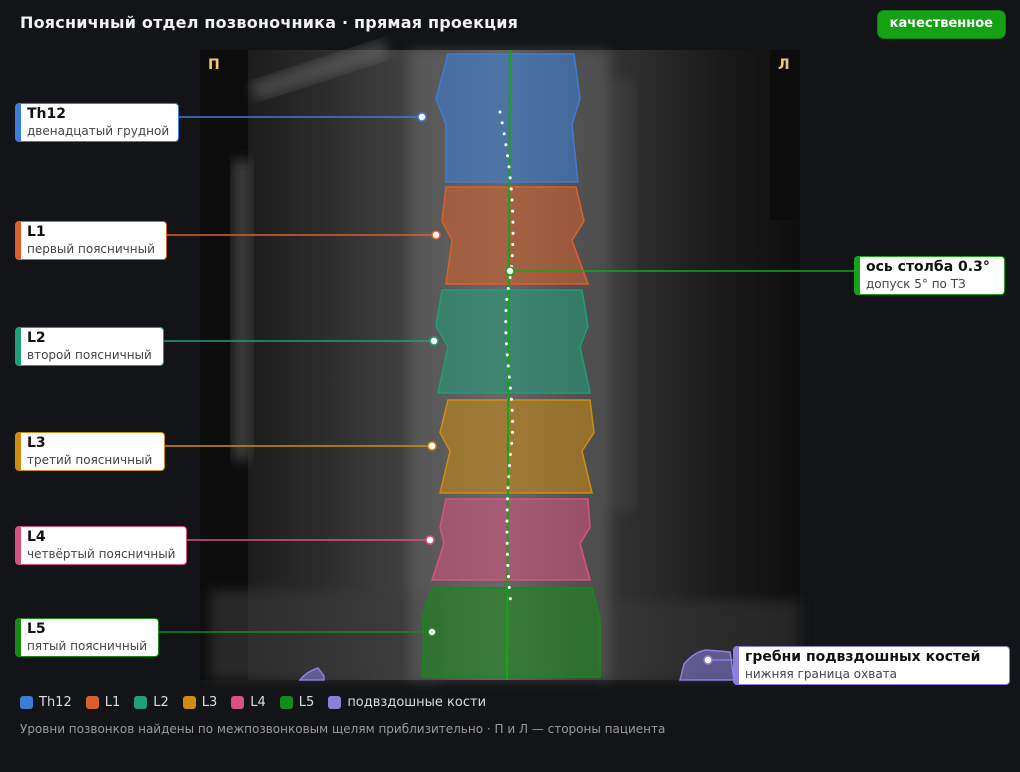 The height and width of the screenshot is (772, 1020). Describe the element at coordinates (200, 702) in the screenshot. I see `legend-item: L3` at that location.